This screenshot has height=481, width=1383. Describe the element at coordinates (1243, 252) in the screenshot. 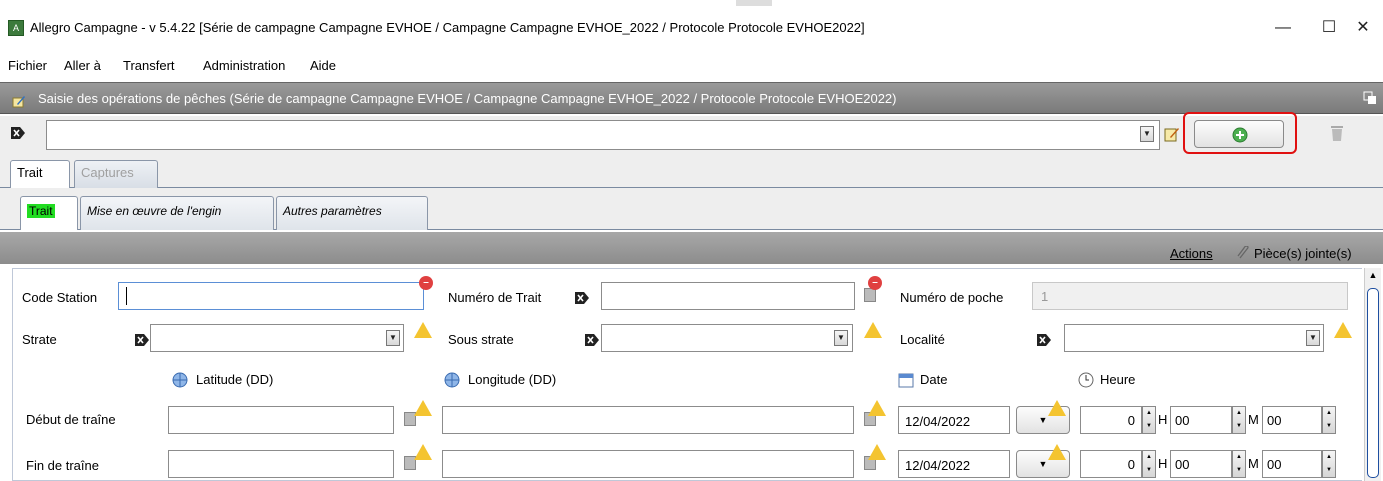

I see `paperclip-icon` at that location.